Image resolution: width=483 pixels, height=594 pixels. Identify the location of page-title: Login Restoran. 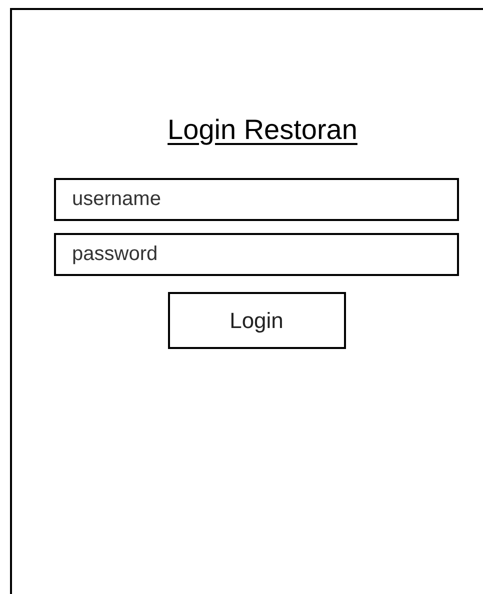
(263, 130).